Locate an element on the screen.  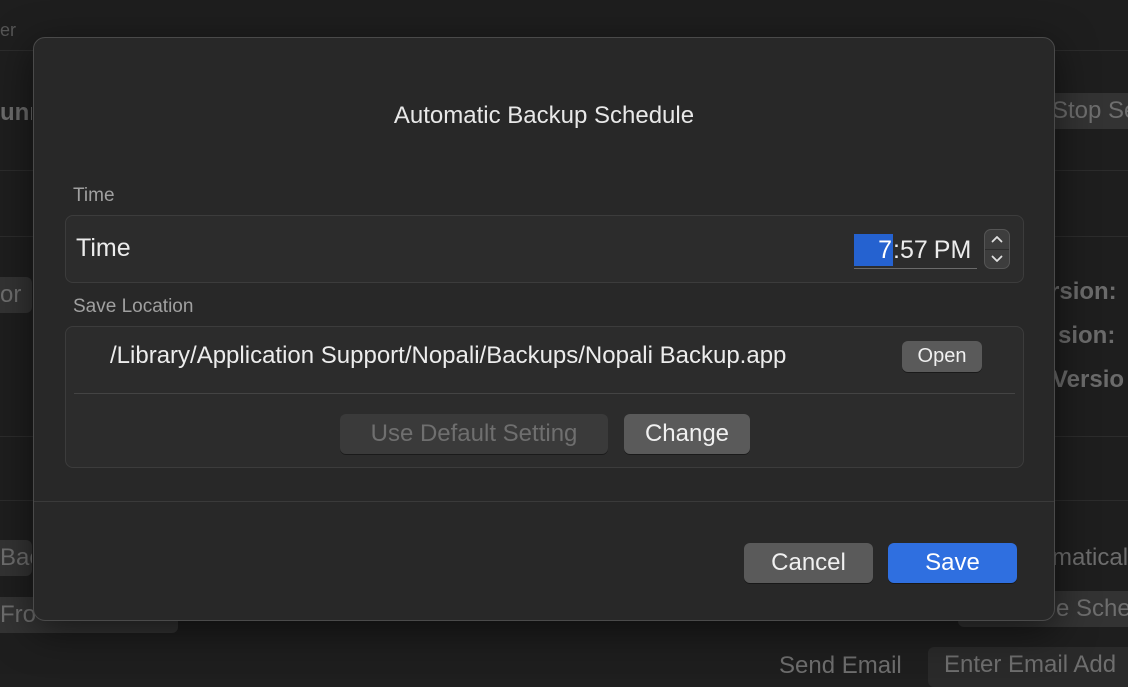
time-row-label: Time is located at coordinates (103, 248).